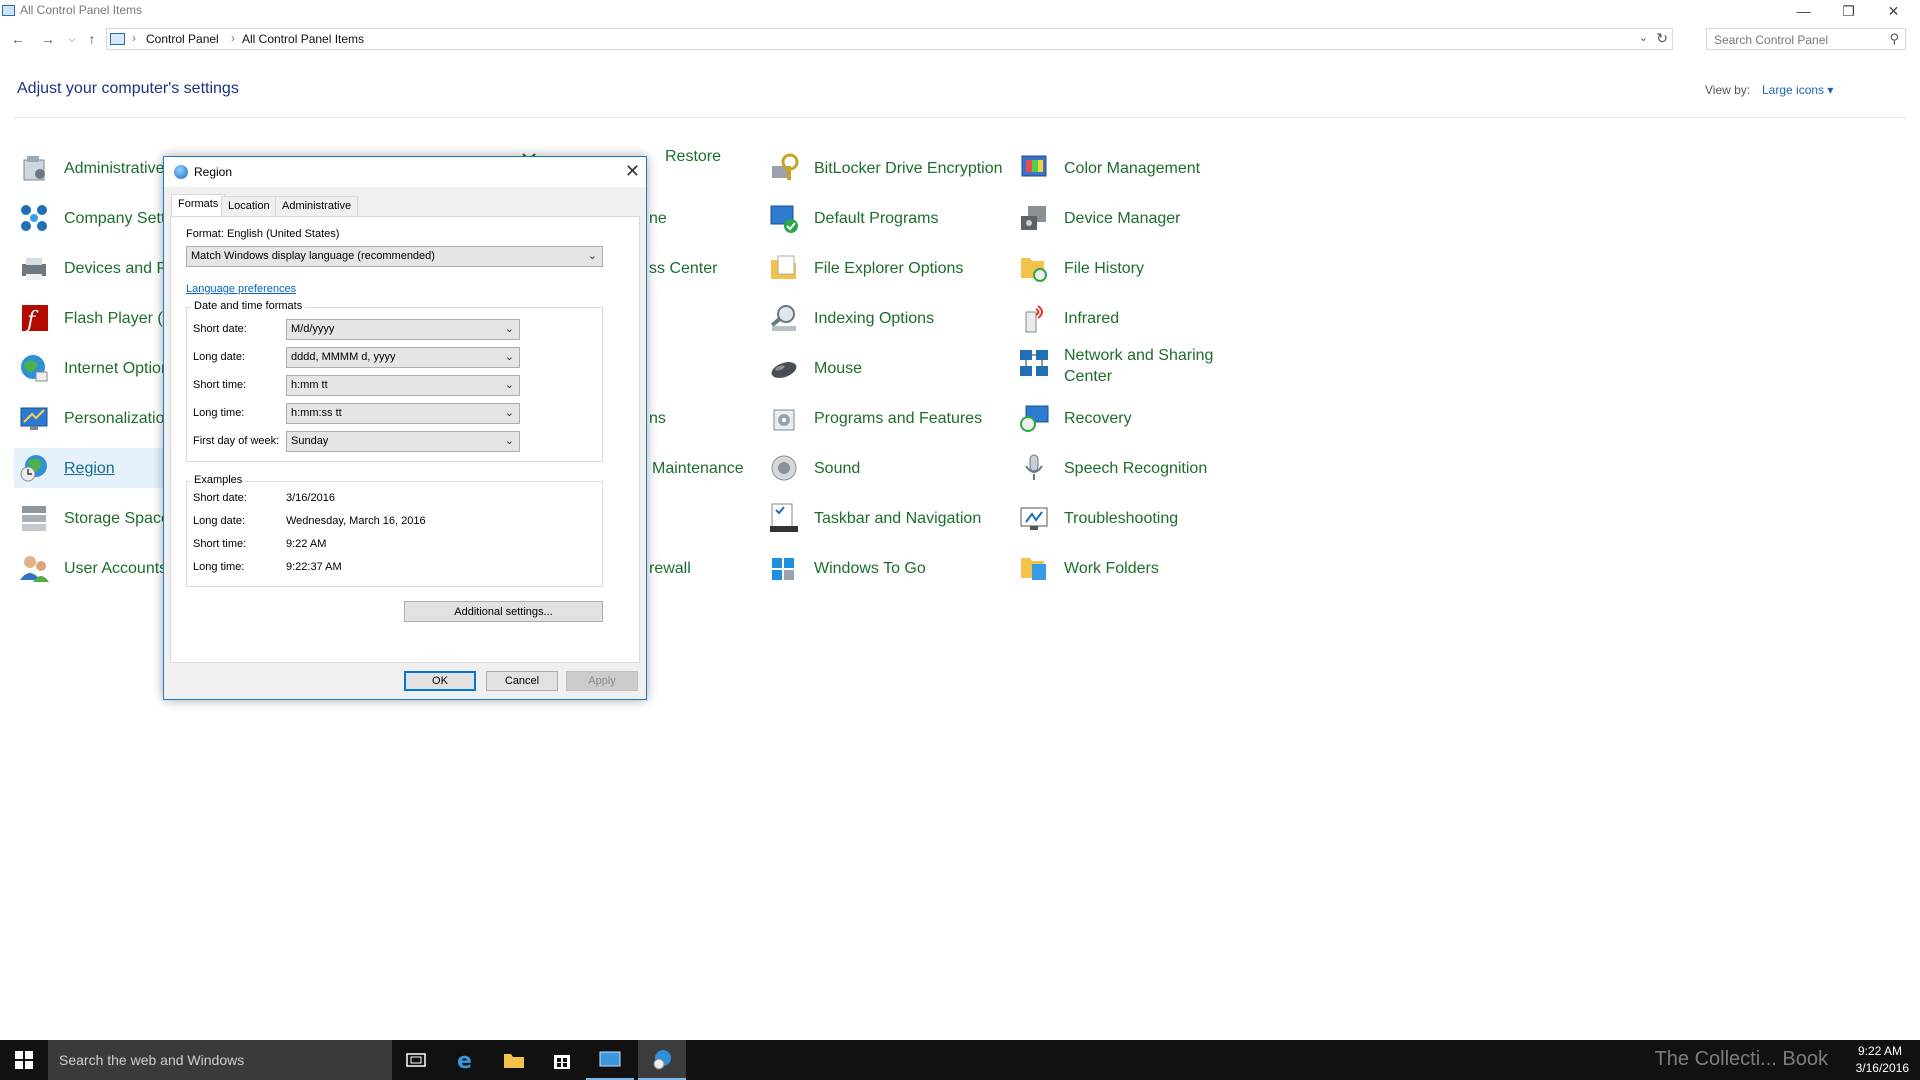  I want to click on address-dropdown-chevron-icon: ⌄, so click(1643, 37).